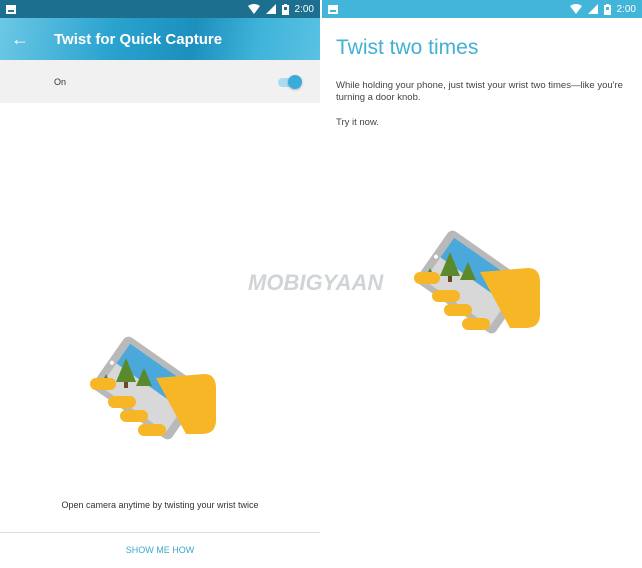 The width and height of the screenshot is (642, 568). I want to click on app-bar: ← Twist for Quick Capture, so click(160, 39).